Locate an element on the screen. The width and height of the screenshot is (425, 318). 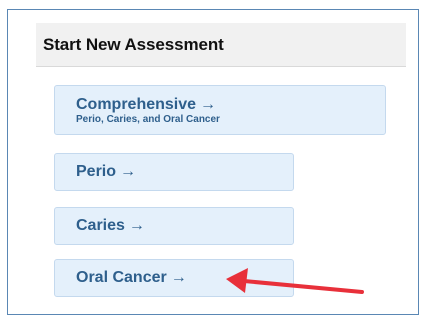
oral-cancer-label: Oral Cancer is located at coordinates (121, 277).